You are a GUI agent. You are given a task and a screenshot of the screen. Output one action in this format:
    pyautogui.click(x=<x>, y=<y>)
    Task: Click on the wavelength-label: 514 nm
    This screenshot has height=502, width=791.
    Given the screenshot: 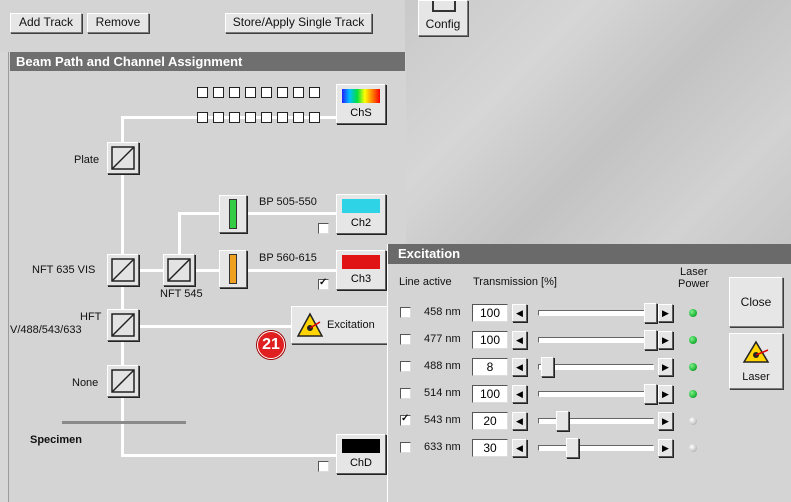 What is the action you would take?
    pyautogui.click(x=442, y=393)
    